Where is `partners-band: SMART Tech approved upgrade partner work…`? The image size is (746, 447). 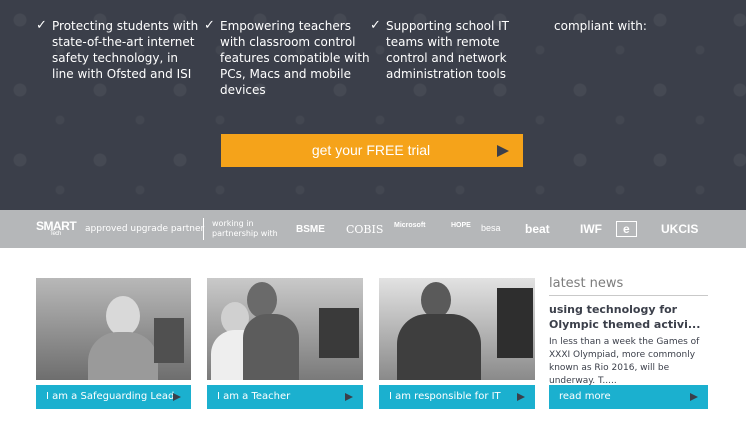 partners-band: SMART Tech approved upgrade partner work… is located at coordinates (373, 229).